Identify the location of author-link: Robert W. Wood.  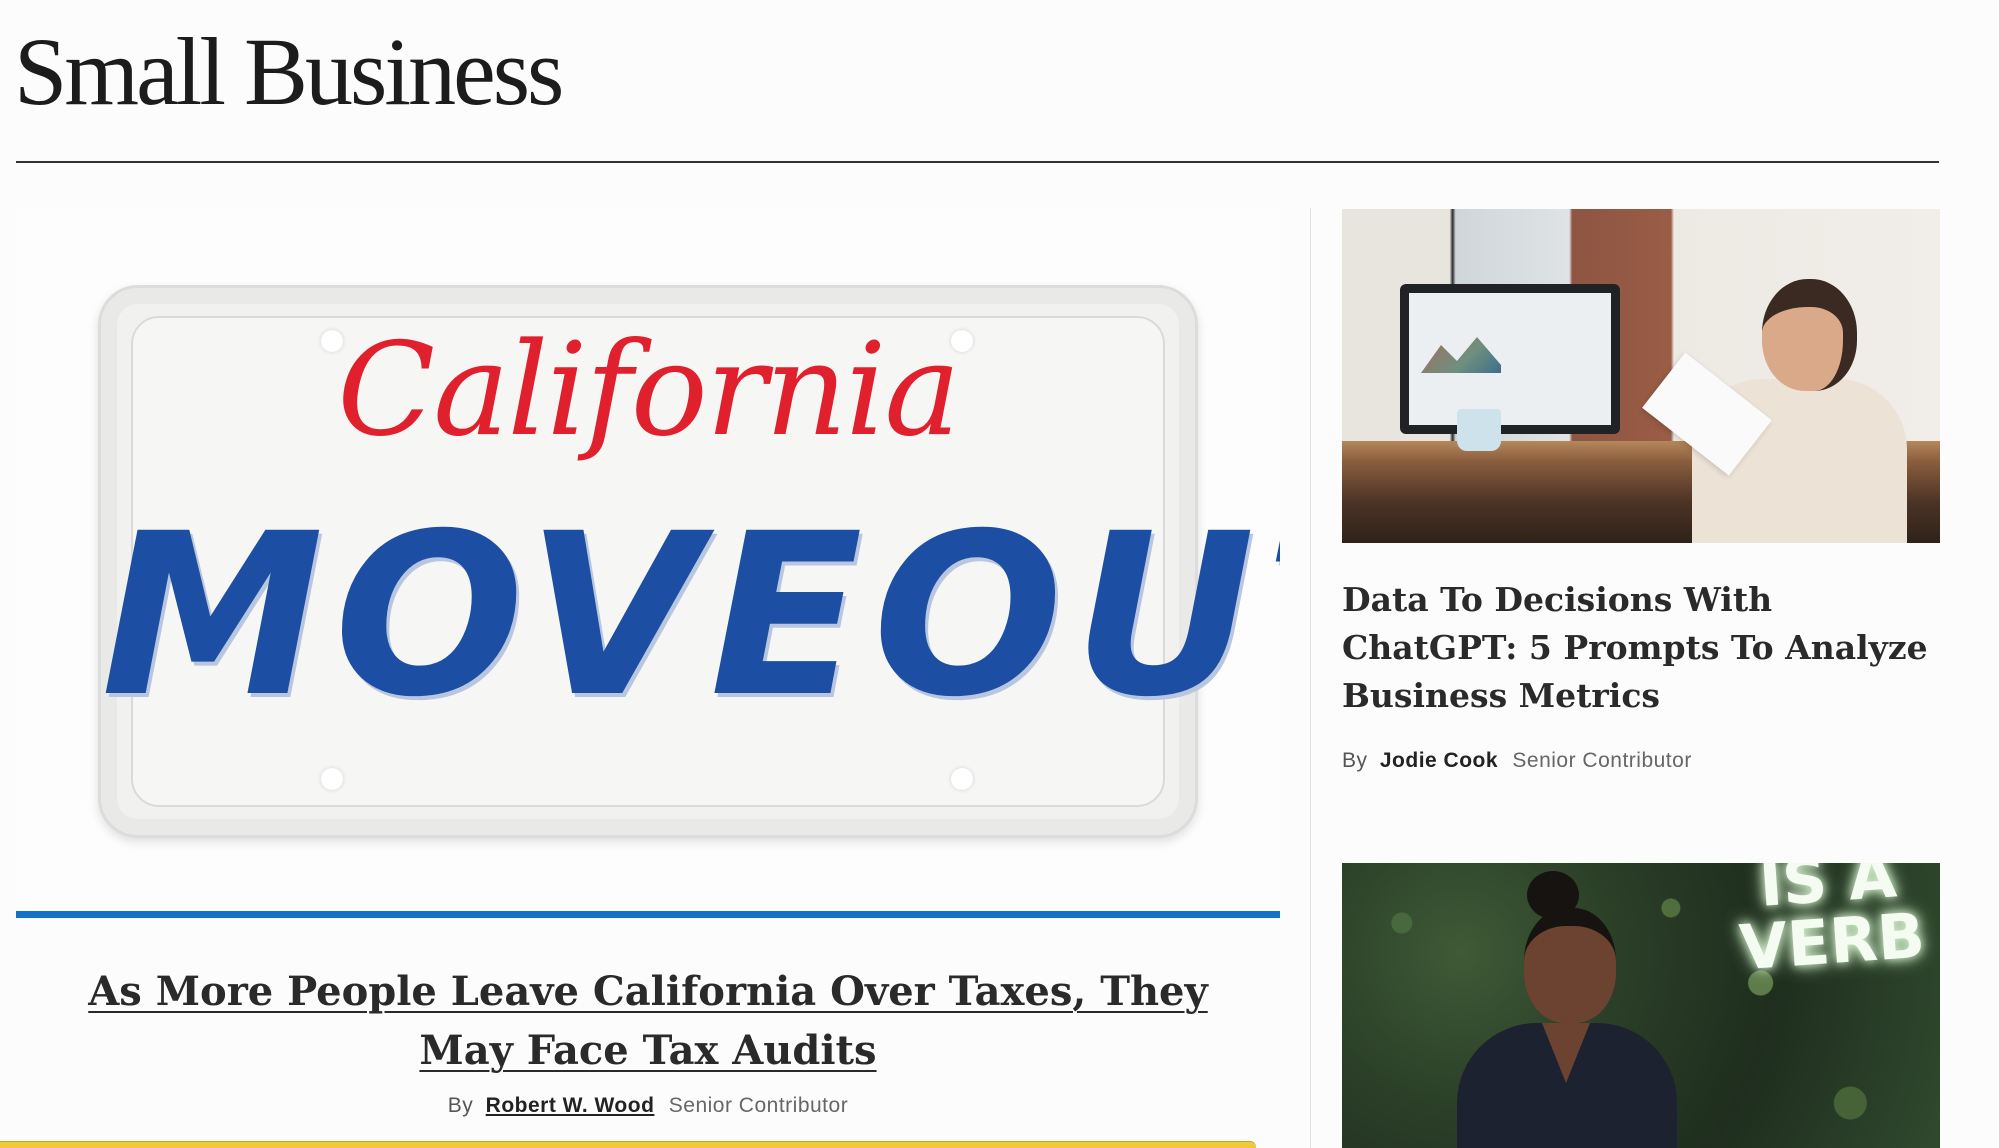
(570, 1105).